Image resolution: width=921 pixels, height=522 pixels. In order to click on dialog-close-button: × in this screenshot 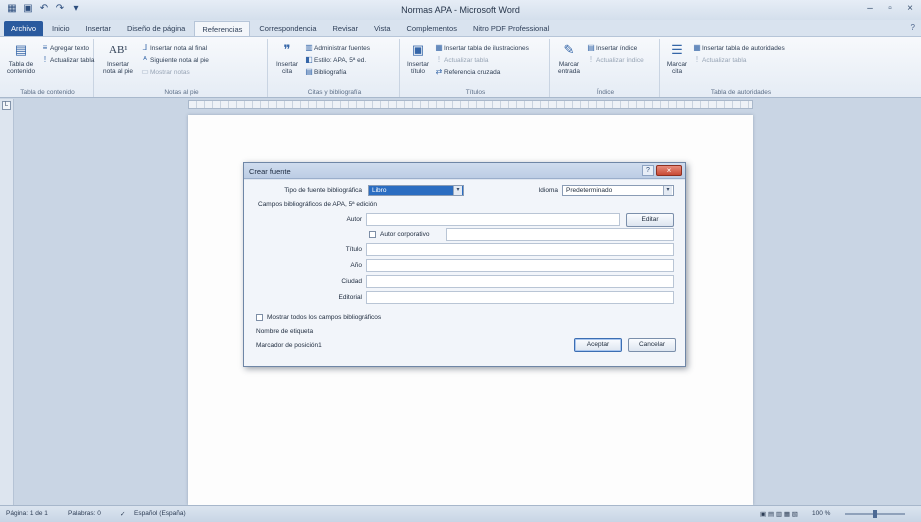, I will do `click(669, 170)`.